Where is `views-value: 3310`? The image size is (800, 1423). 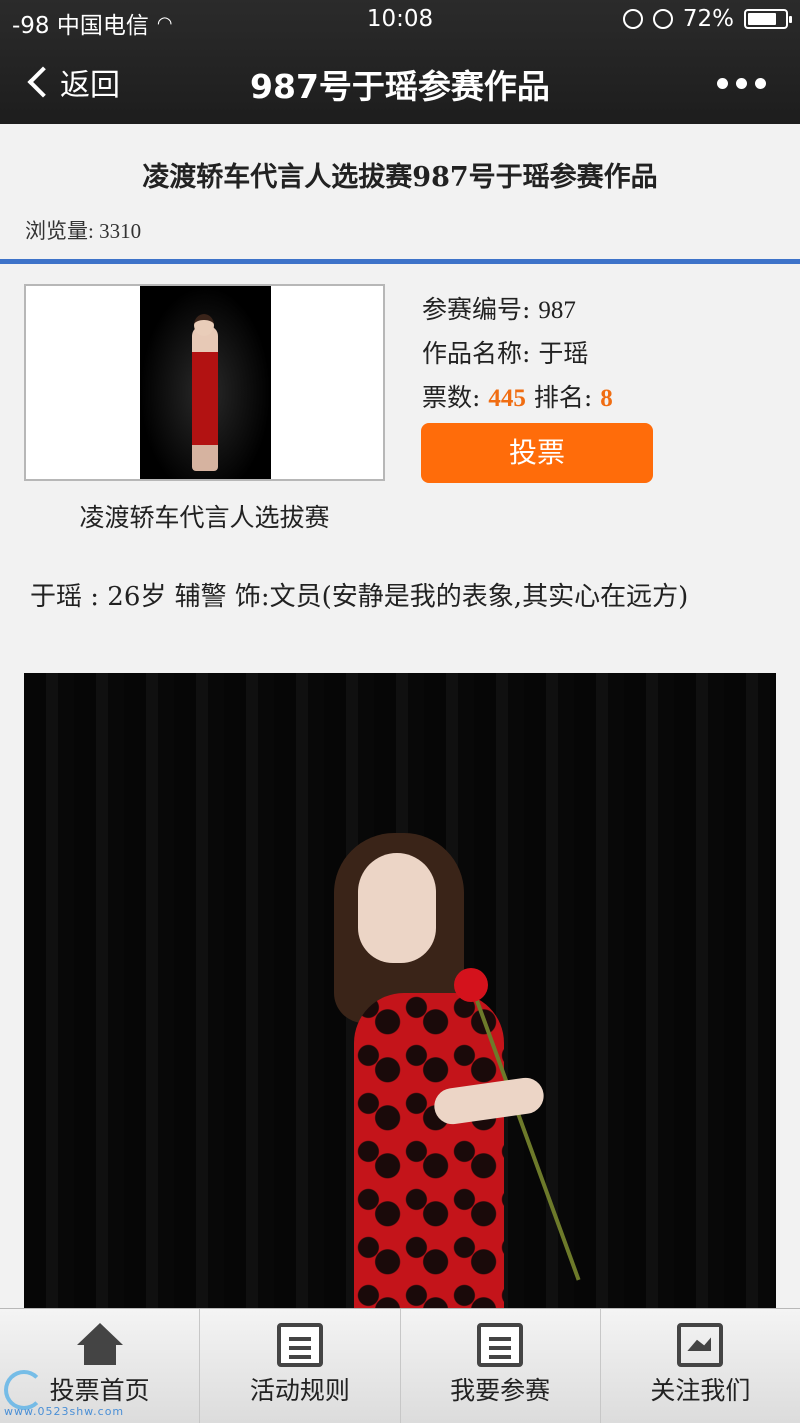 views-value: 3310 is located at coordinates (120, 231).